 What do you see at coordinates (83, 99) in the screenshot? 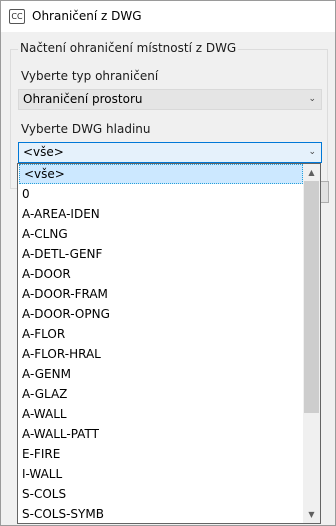
I see `boundary-type-value: Ohraničení prostoru` at bounding box center [83, 99].